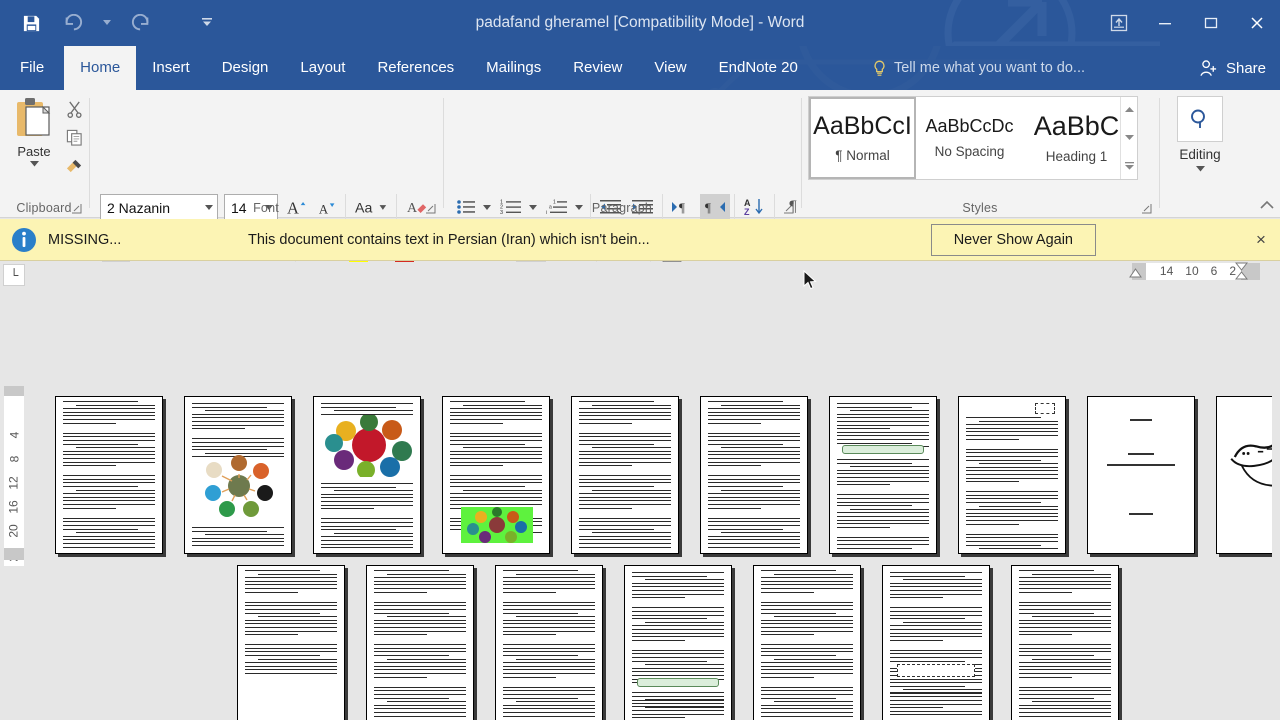 This screenshot has height=720, width=1280. Describe the element at coordinates (1192, 271) in the screenshot. I see `ruler-tick-10: 10` at that location.